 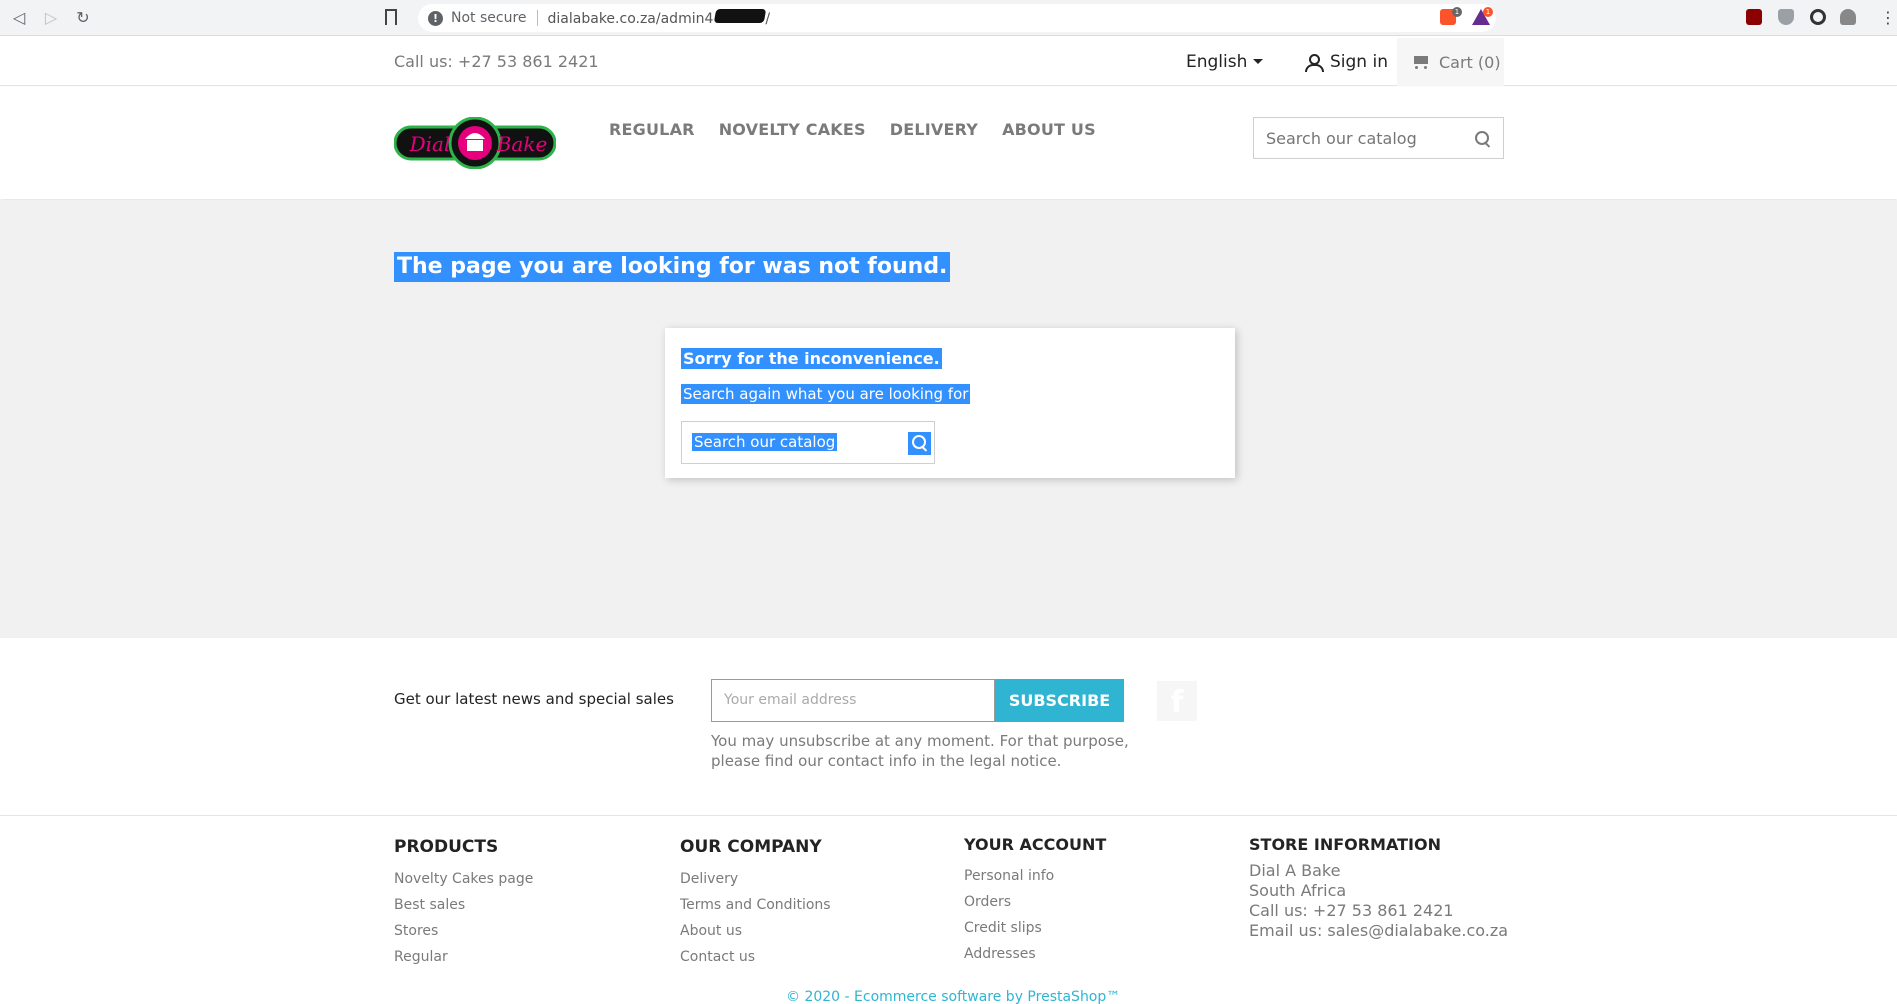 I want to click on footer-link: Regular, so click(x=463, y=957).